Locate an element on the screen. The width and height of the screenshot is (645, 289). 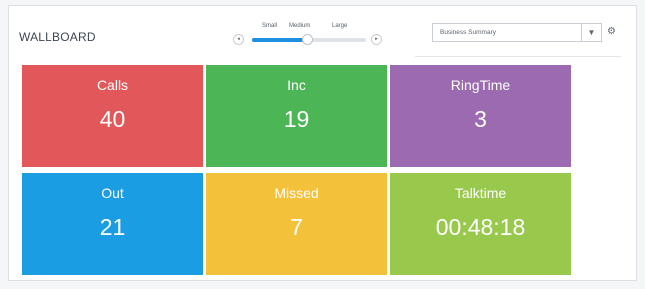
size-increase-button: ▸ is located at coordinates (376, 39).